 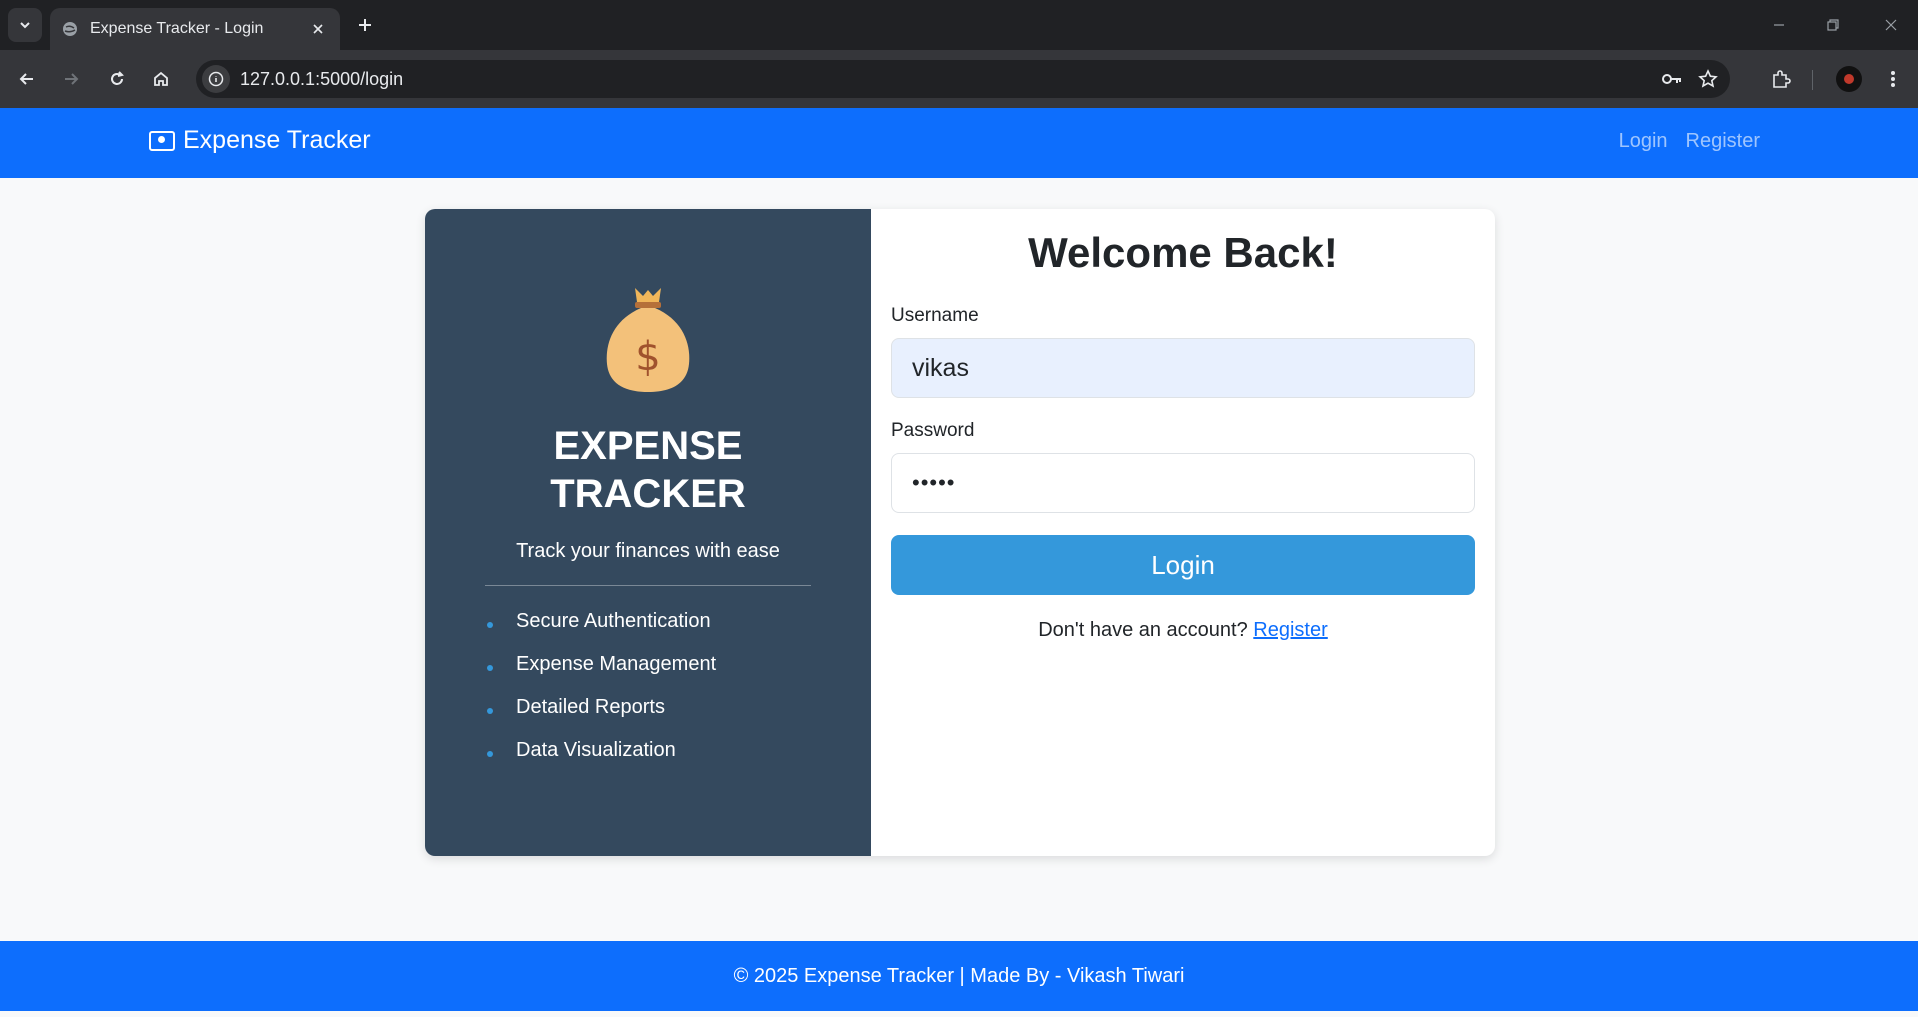 I want to click on address-bar: 127.0.0.1:5000/login, so click(x=963, y=79).